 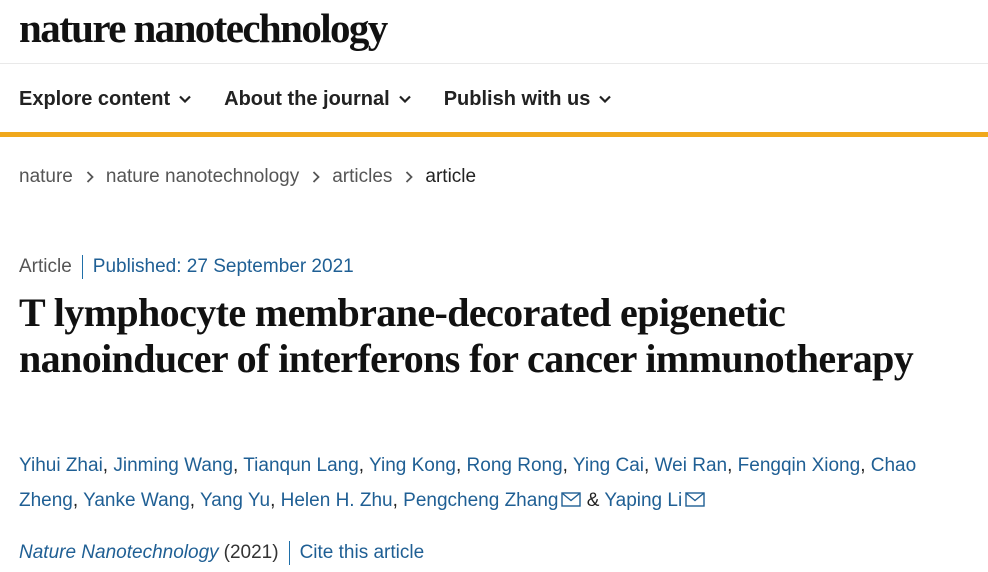 What do you see at coordinates (451, 176) in the screenshot?
I see `breadcrumb-item-current: article` at bounding box center [451, 176].